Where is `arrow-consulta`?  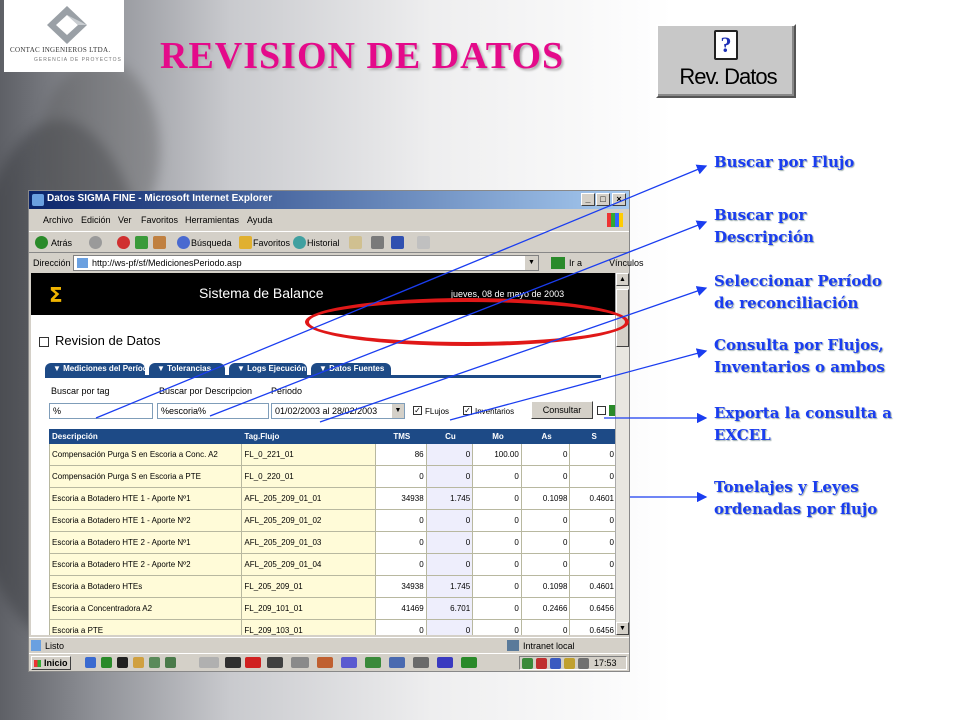
arrow-consulta is located at coordinates (578, 384).